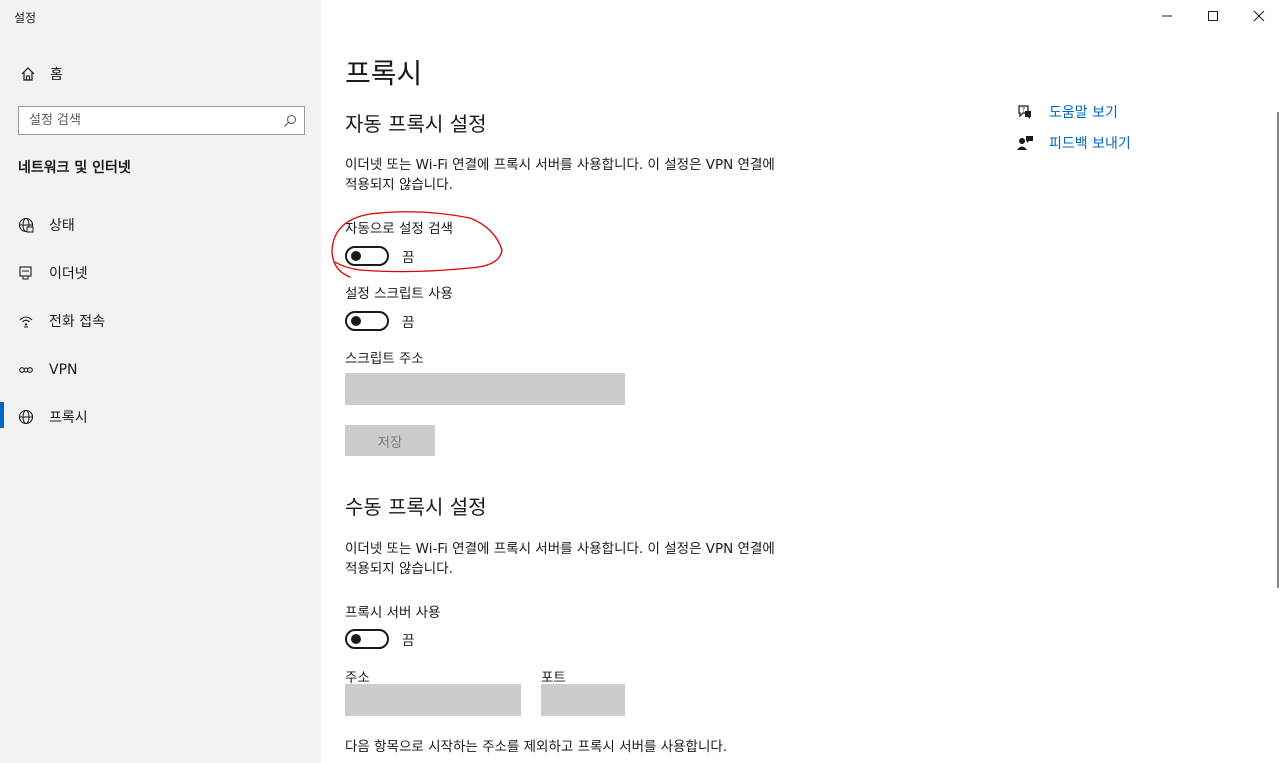  Describe the element at coordinates (56, 75) in the screenshot. I see `home-label: 홈` at that location.